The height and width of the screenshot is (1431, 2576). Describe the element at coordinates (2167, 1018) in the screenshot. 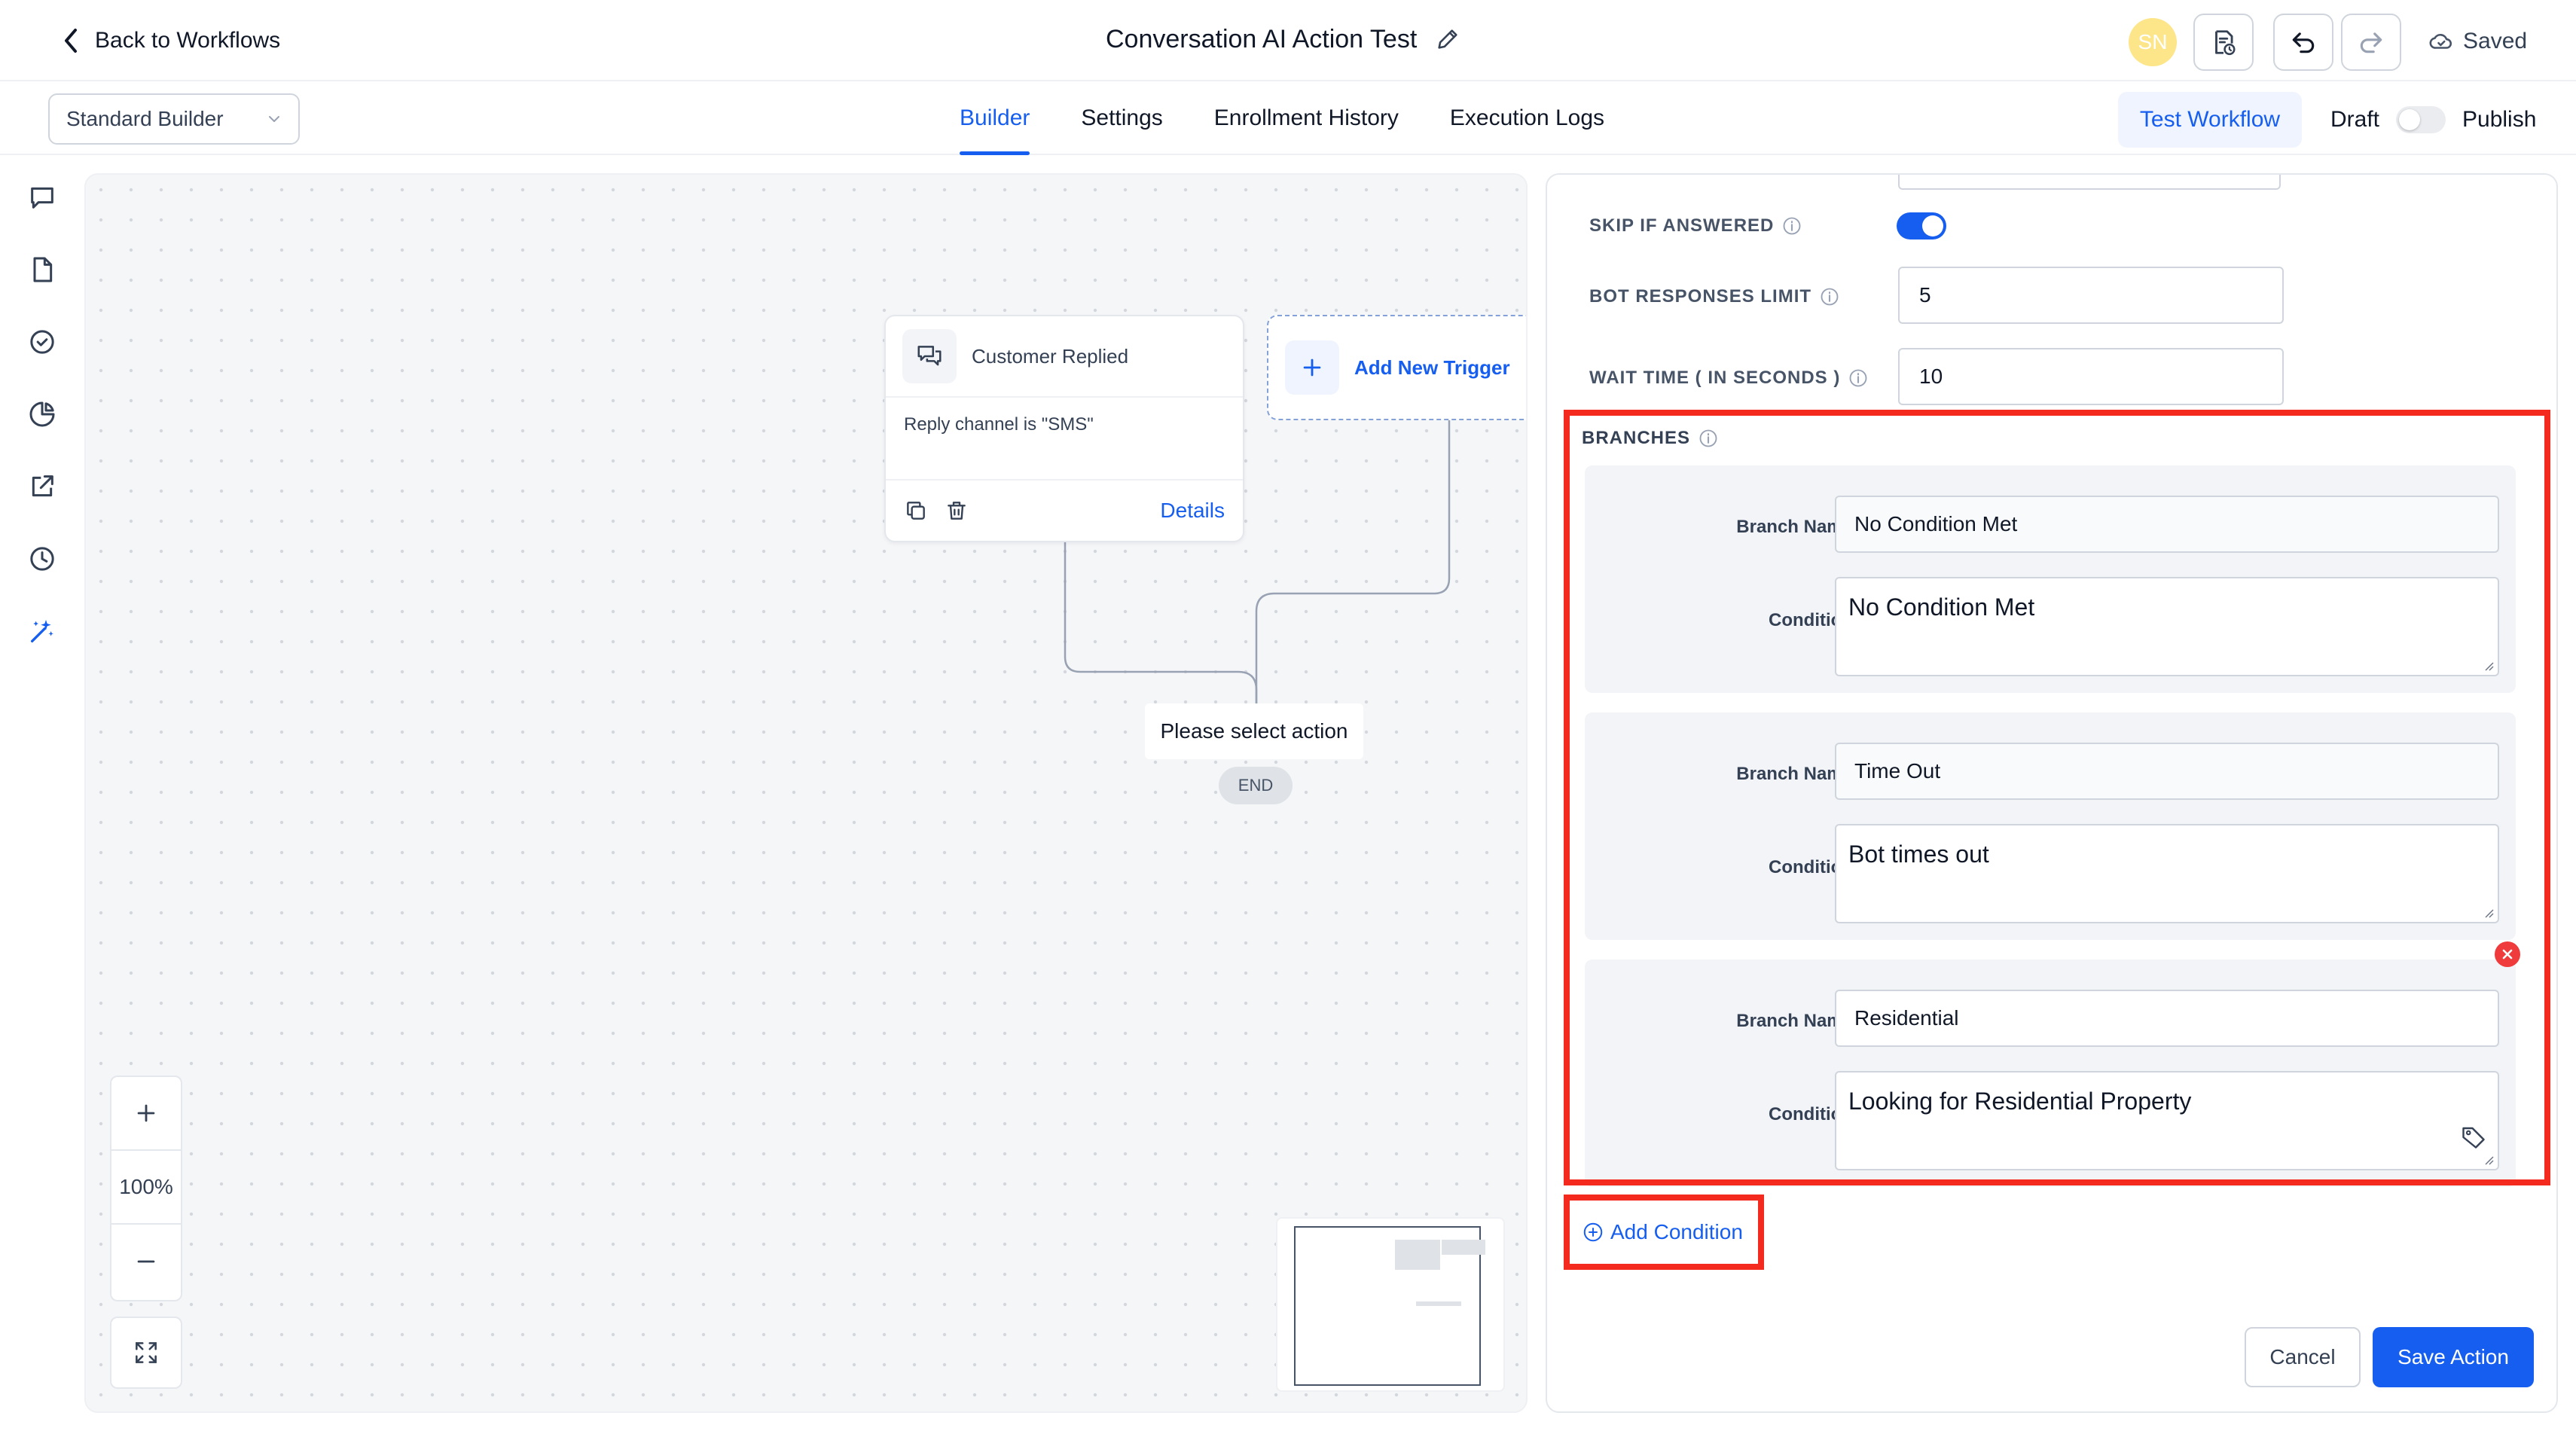

I see `branch-name-input: Residential` at that location.